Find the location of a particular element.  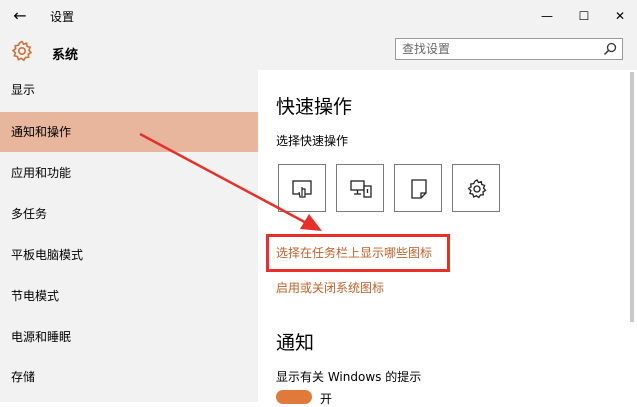

quick-action-tile-note is located at coordinates (418, 188).